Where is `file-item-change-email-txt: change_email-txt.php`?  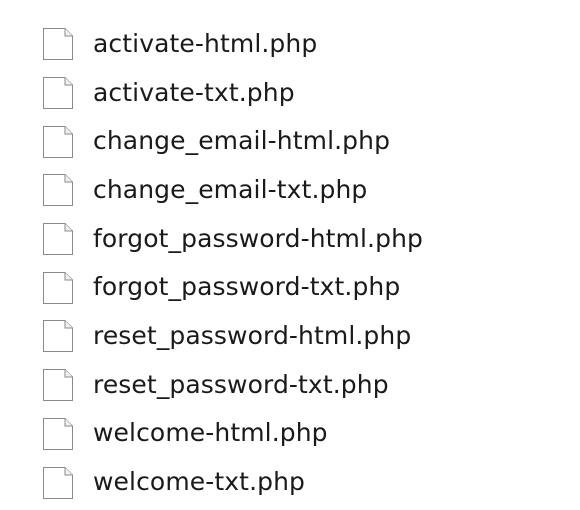
file-item-change-email-txt: change_email-txt.php is located at coordinates (232, 190).